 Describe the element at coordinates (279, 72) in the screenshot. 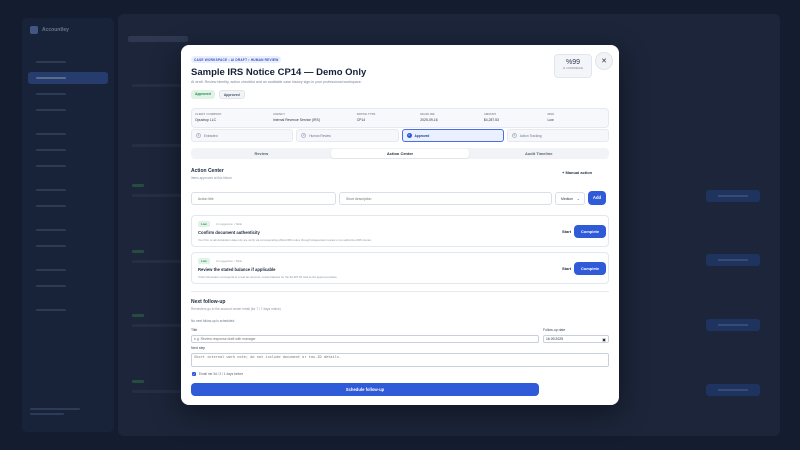

I see `modal-title: Sample IRS Notice CP14 — Demo Only` at that location.